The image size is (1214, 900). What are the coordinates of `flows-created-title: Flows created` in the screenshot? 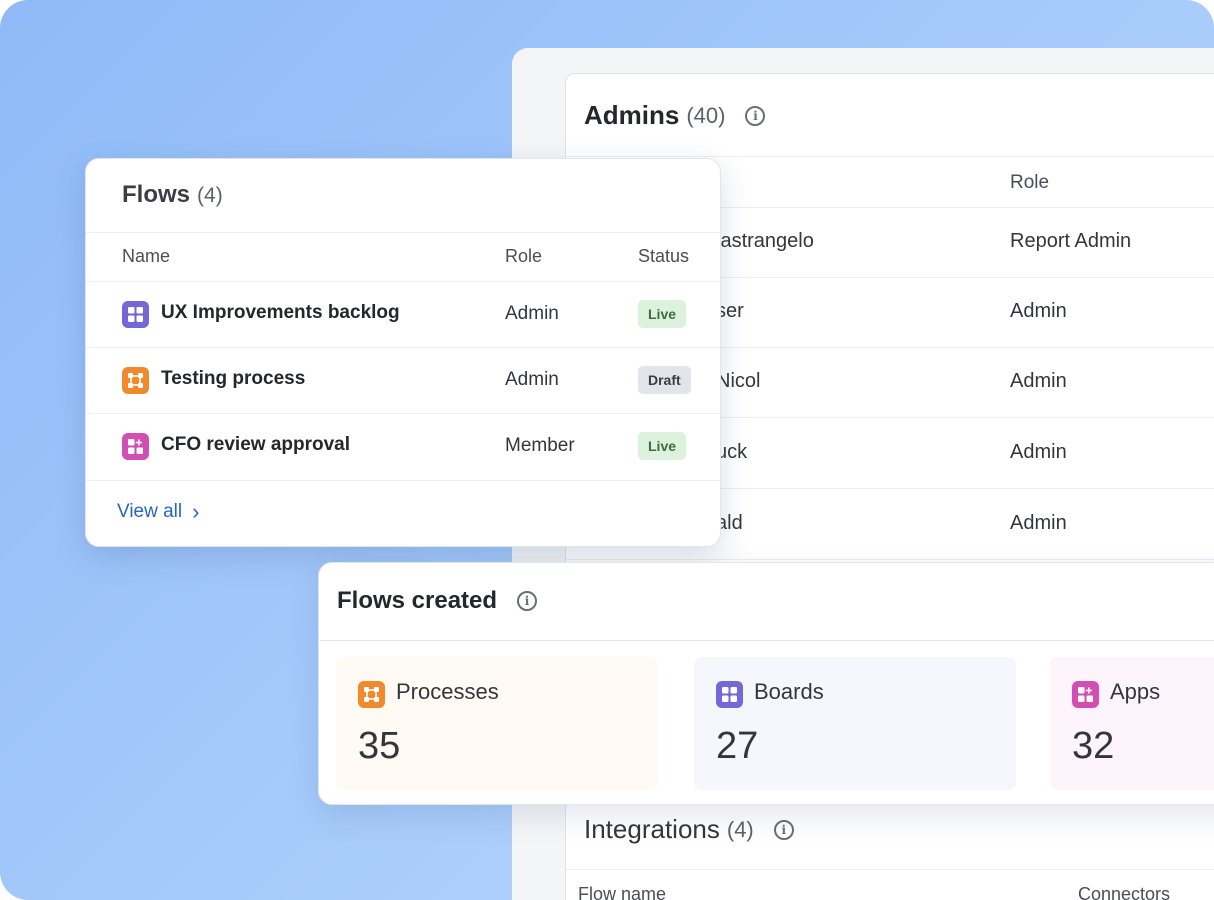 It's located at (417, 600).